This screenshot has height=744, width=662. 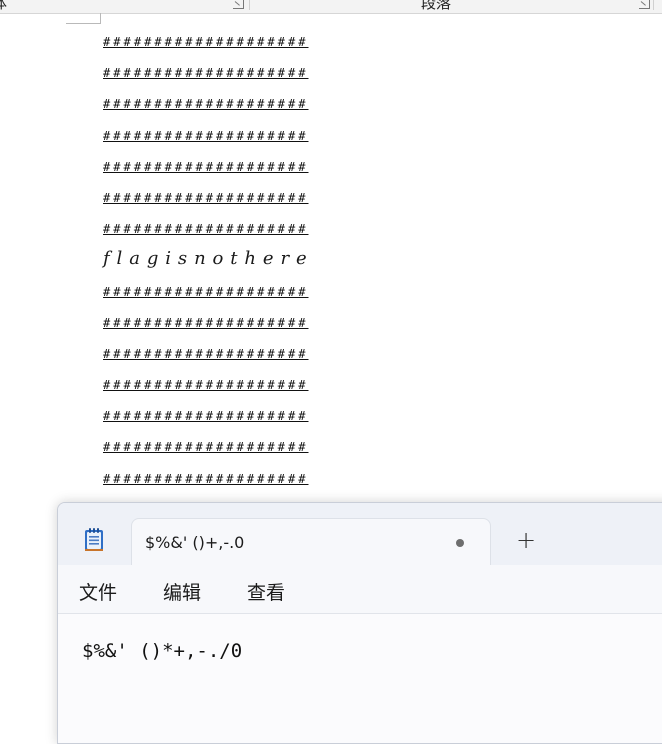 What do you see at coordinates (644, 4) in the screenshot?
I see `paragraph-dialog-launcher-icon` at bounding box center [644, 4].